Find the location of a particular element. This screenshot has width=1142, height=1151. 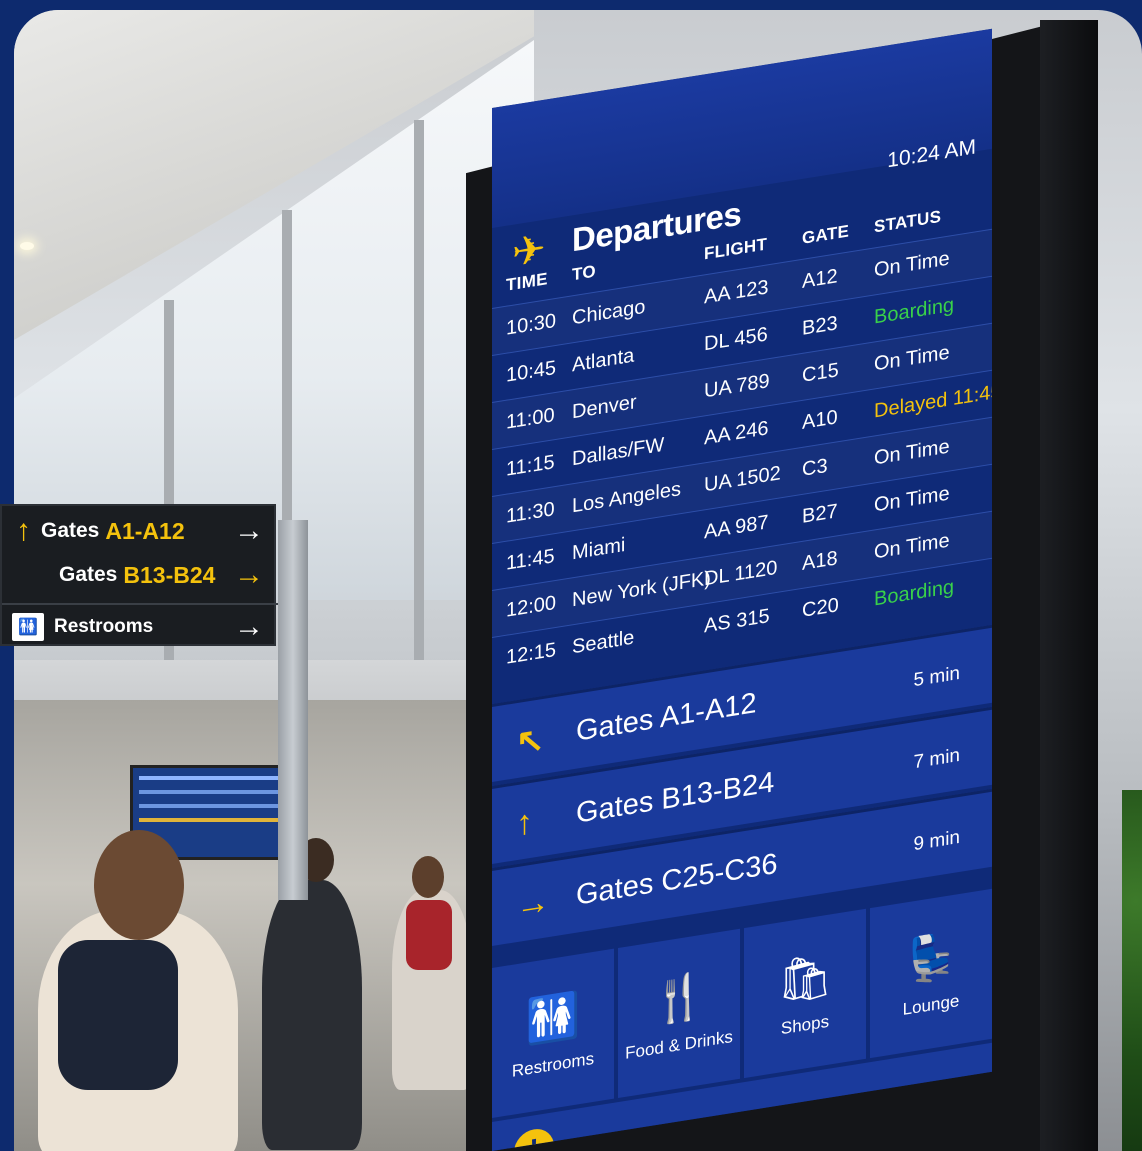

walk-time: 7 min is located at coordinates (936, 759).